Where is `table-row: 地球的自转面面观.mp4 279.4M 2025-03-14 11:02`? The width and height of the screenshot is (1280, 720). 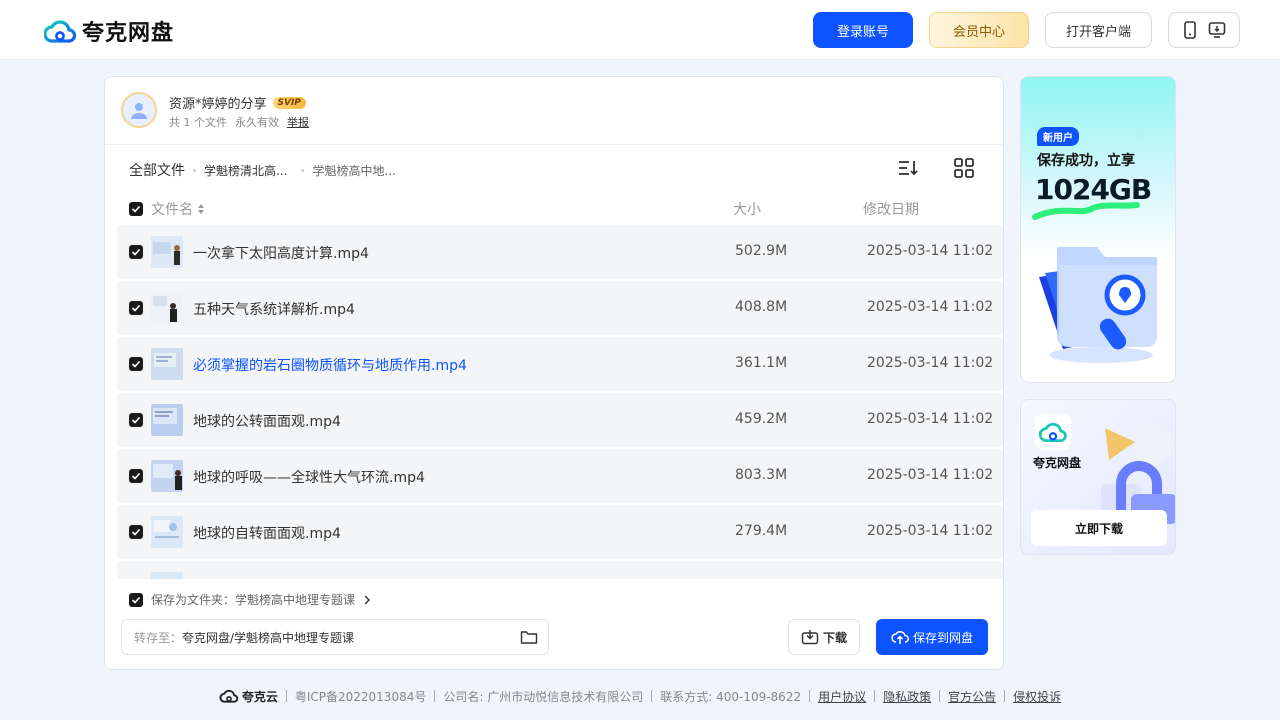 table-row: 地球的自转面面观.mp4 279.4M 2025-03-14 11:02 is located at coordinates (560, 532).